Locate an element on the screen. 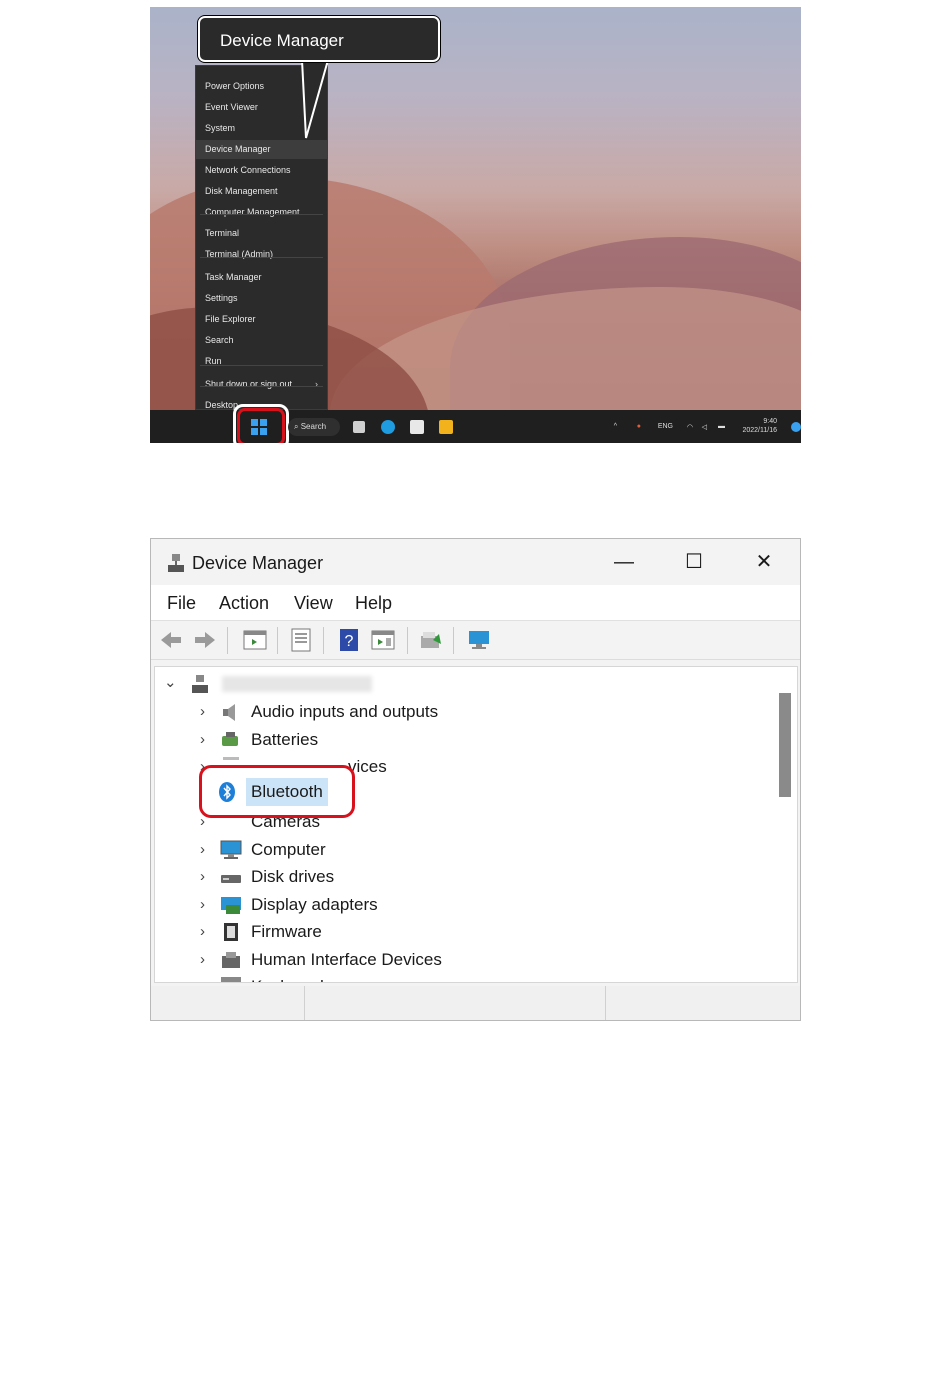 This screenshot has width=950, height=1379. close-button: ✕ is located at coordinates (764, 562).